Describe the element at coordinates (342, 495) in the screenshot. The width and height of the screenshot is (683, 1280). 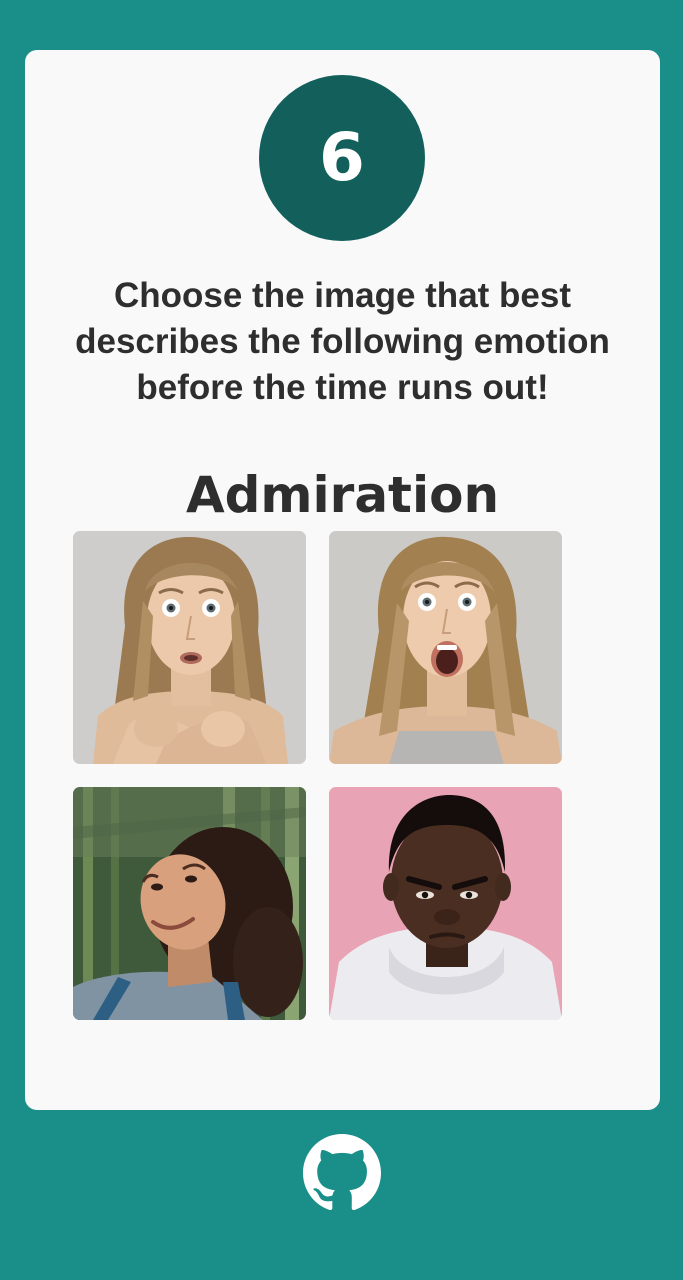
I see `target-emotion: Admiration` at that location.